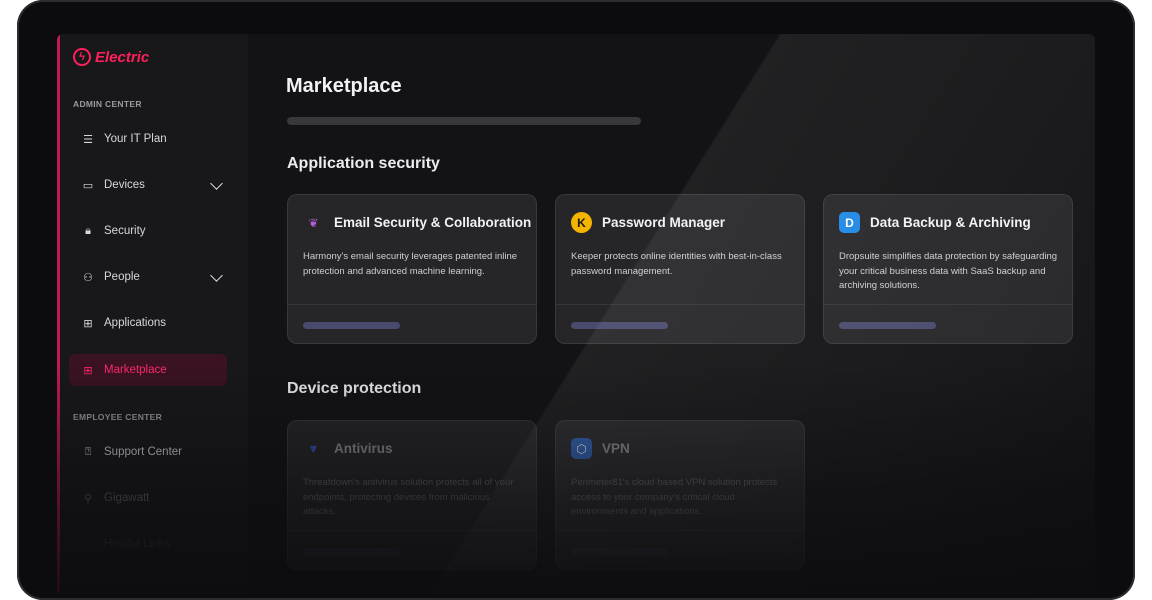  Describe the element at coordinates (363, 448) in the screenshot. I see `card-title: Antivirus` at that location.